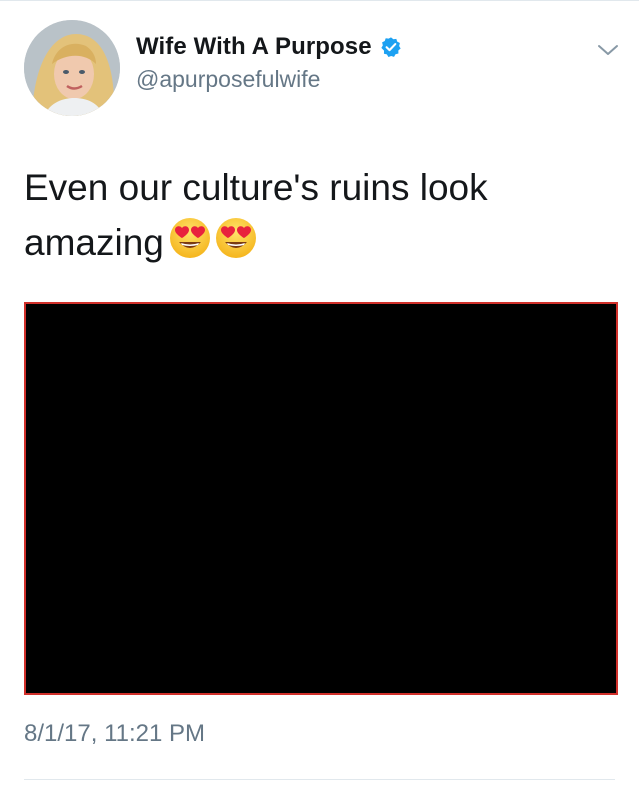 The image size is (639, 789). Describe the element at coordinates (114, 734) in the screenshot. I see `tweet-timestamp: 8/1/17, 11:21 PM` at that location.